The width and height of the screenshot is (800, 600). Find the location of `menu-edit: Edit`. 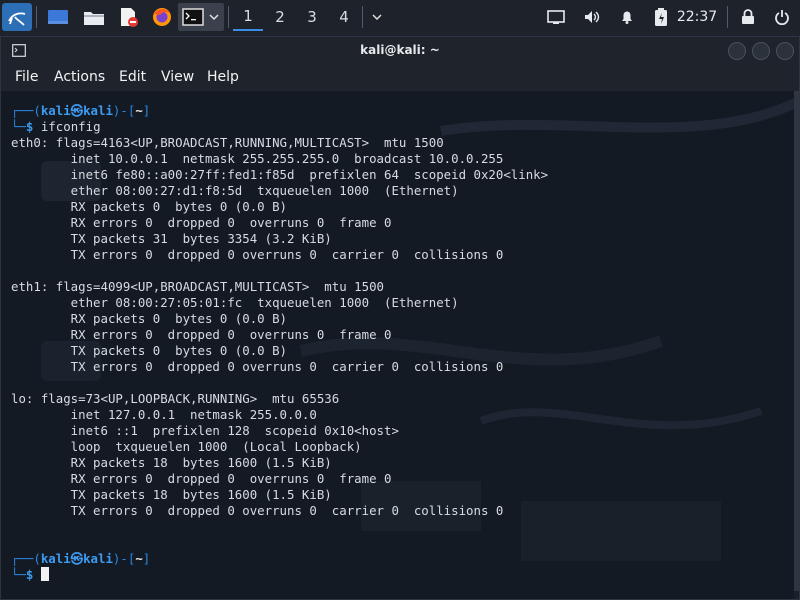

menu-edit: Edit is located at coordinates (132, 77).